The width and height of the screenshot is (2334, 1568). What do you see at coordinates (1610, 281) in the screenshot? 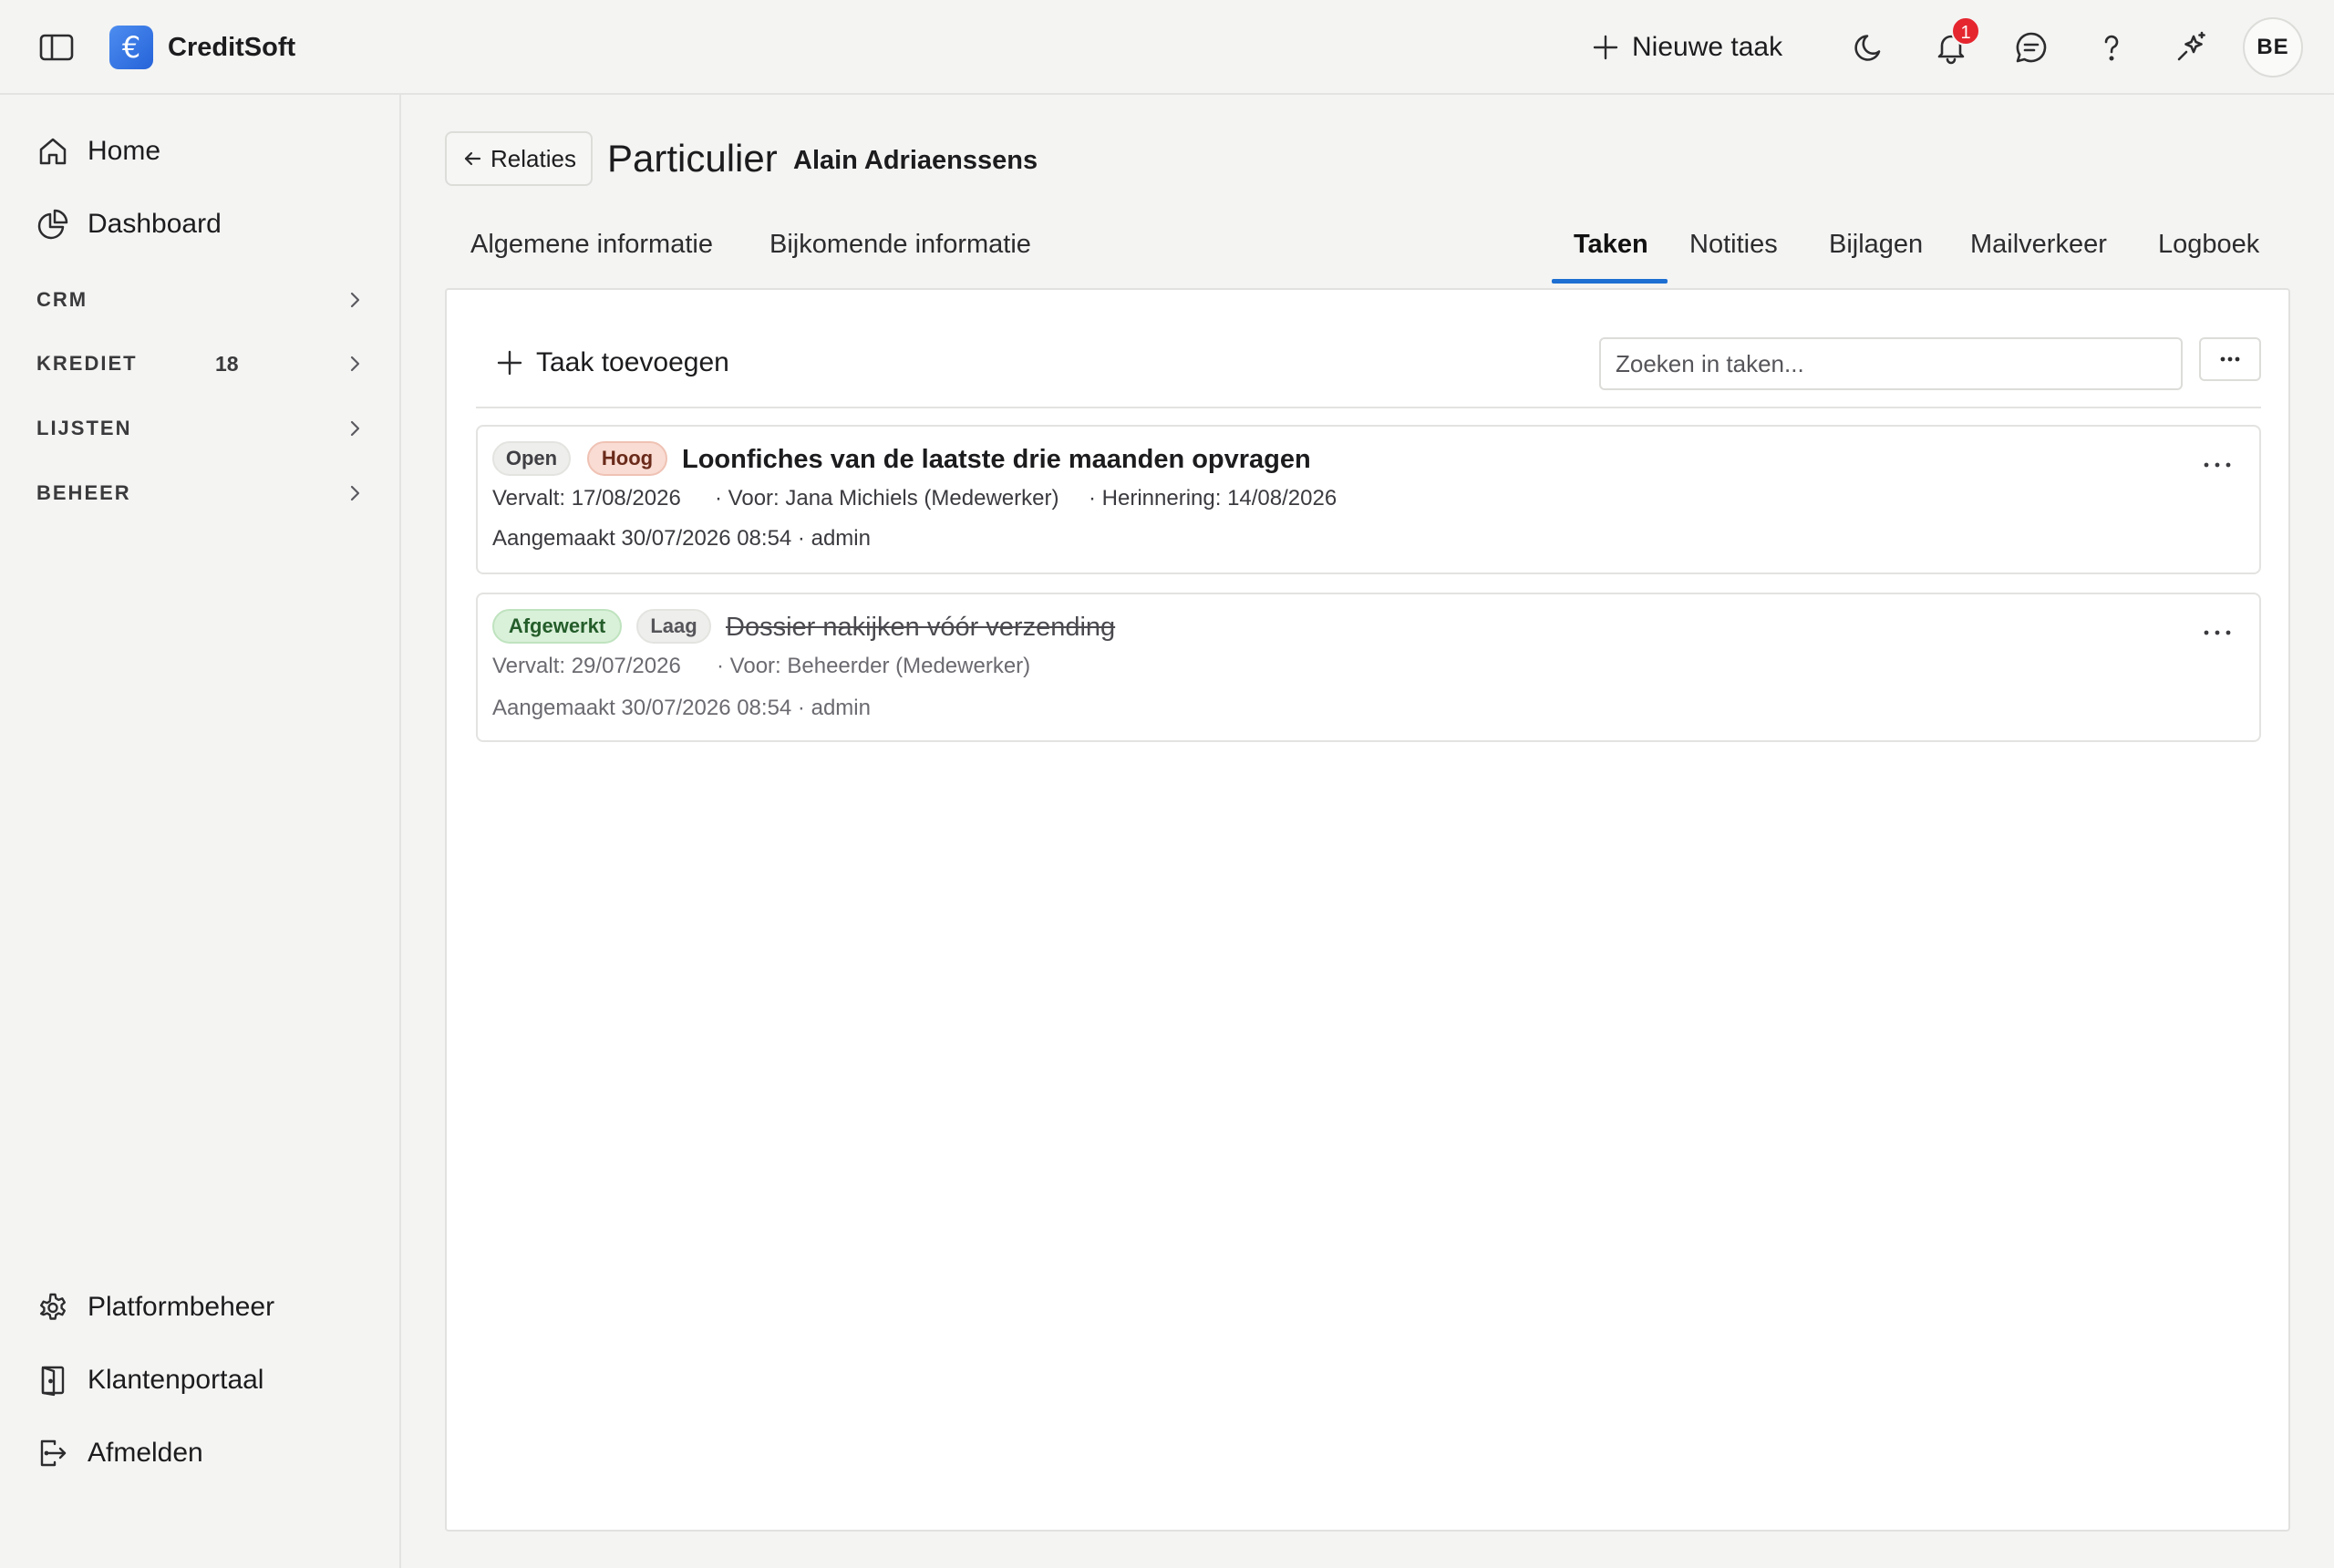
I see `active-tab-indicator` at bounding box center [1610, 281].